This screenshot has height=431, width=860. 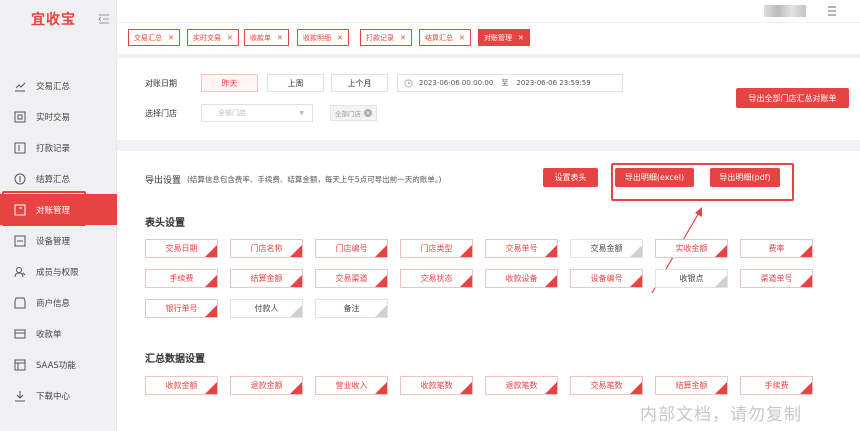 I want to click on app-logo: 宜收宝, so click(x=53, y=20).